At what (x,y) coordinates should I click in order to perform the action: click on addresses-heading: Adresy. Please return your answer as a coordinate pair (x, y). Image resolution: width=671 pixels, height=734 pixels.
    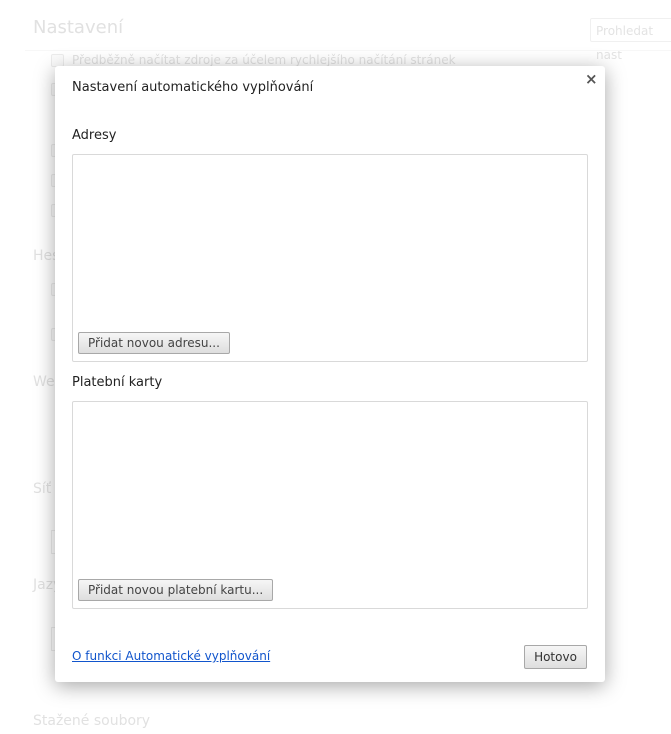
    Looking at the image, I should click on (94, 135).